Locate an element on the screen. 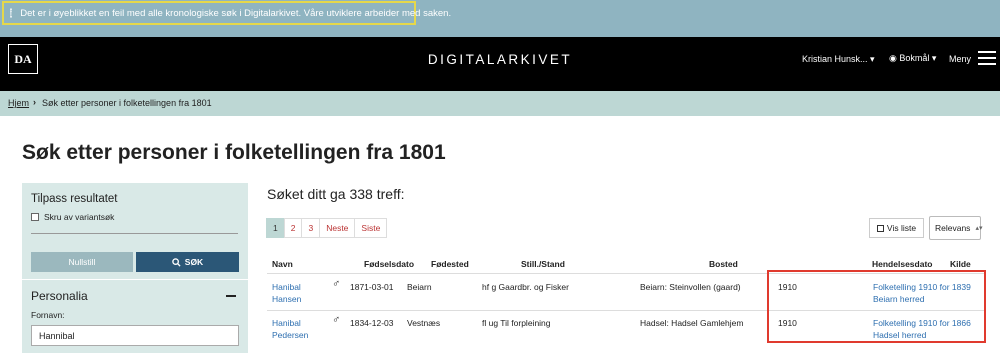 This screenshot has height=353, width=1000. section-personalia: Personalia is located at coordinates (59, 296).